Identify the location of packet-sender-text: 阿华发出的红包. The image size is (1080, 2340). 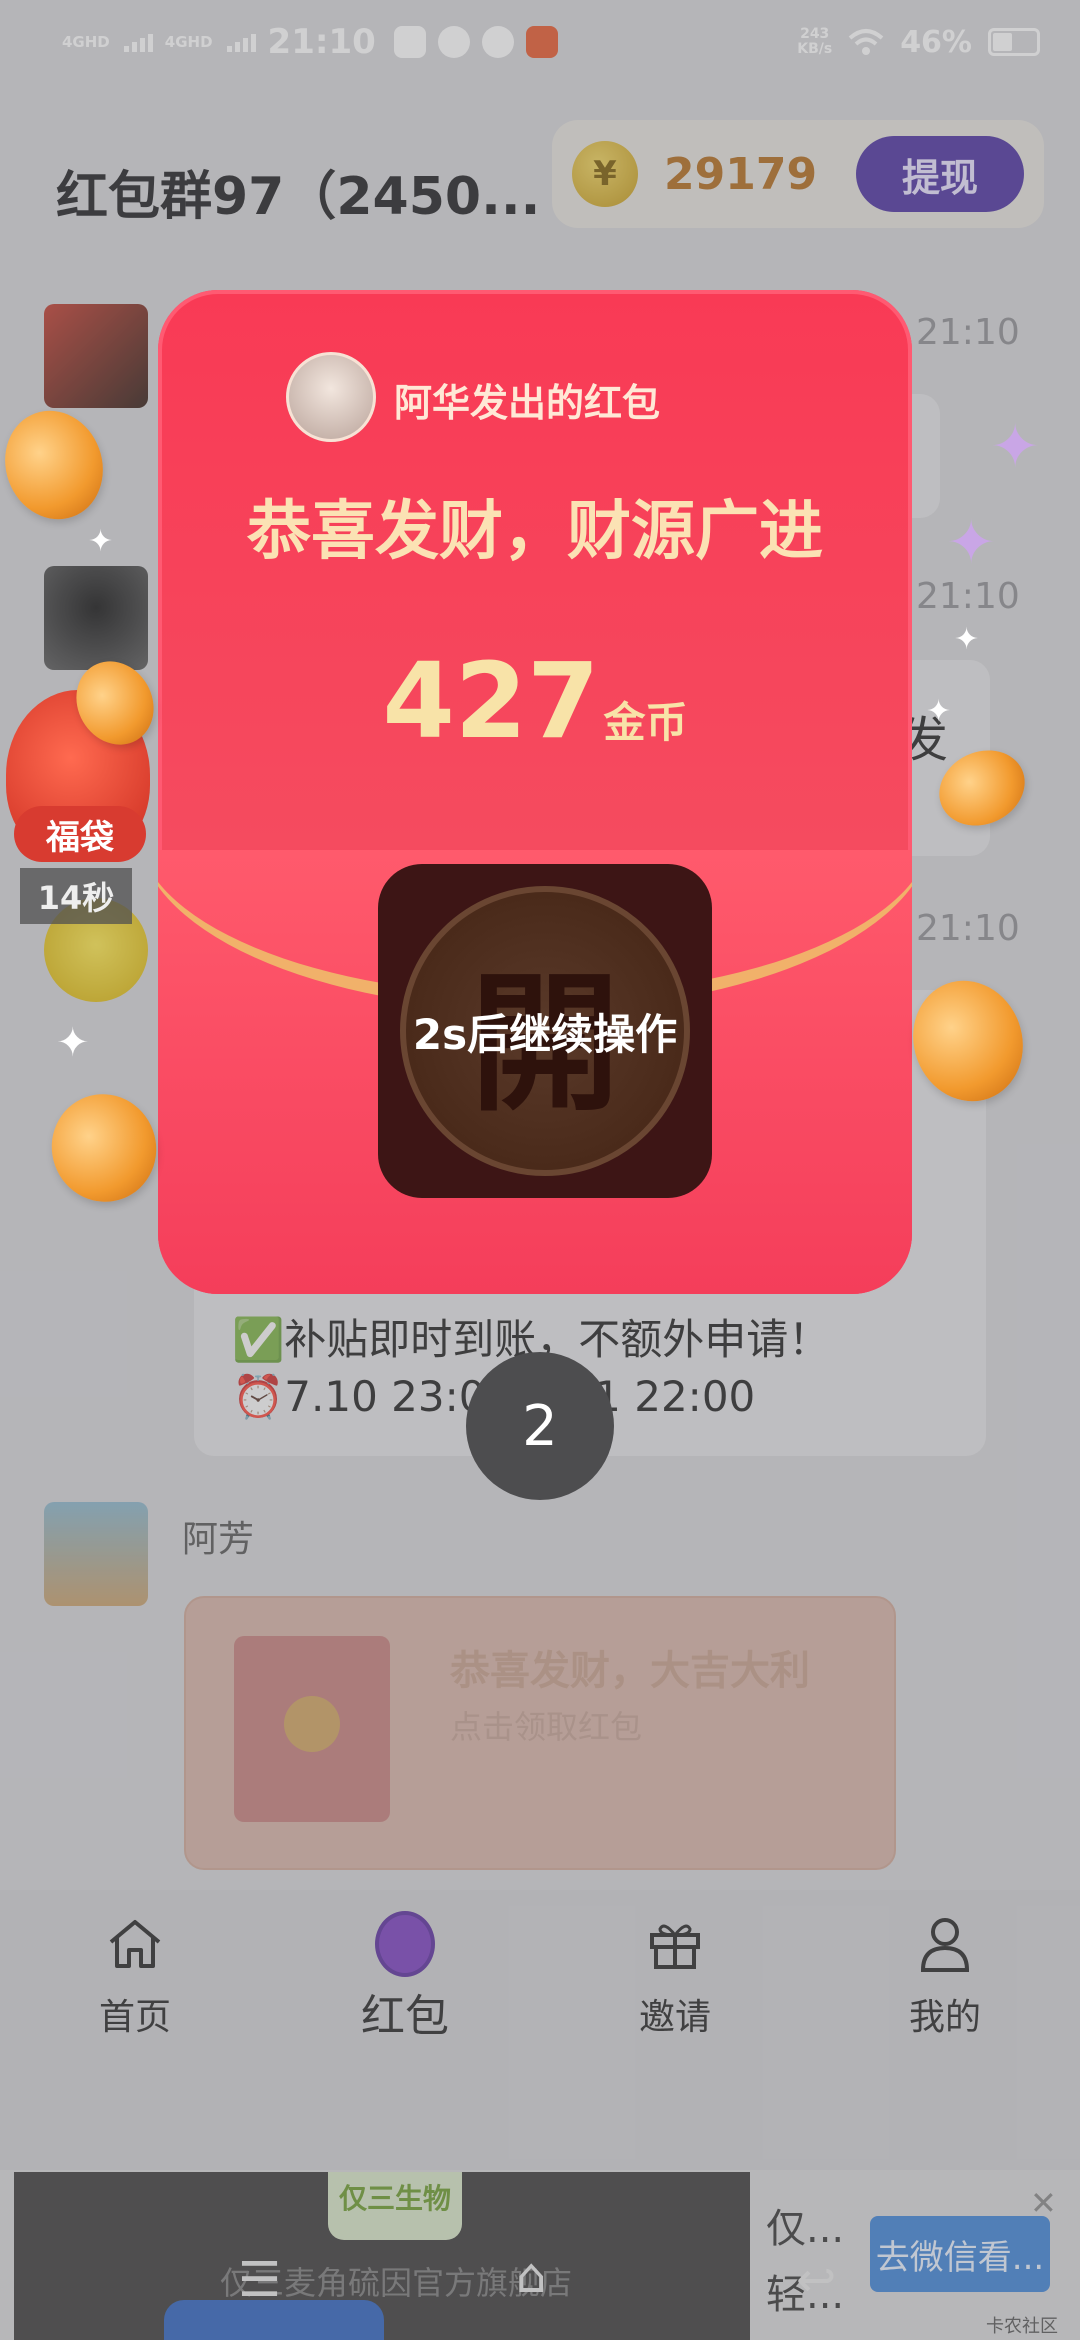
(527, 403).